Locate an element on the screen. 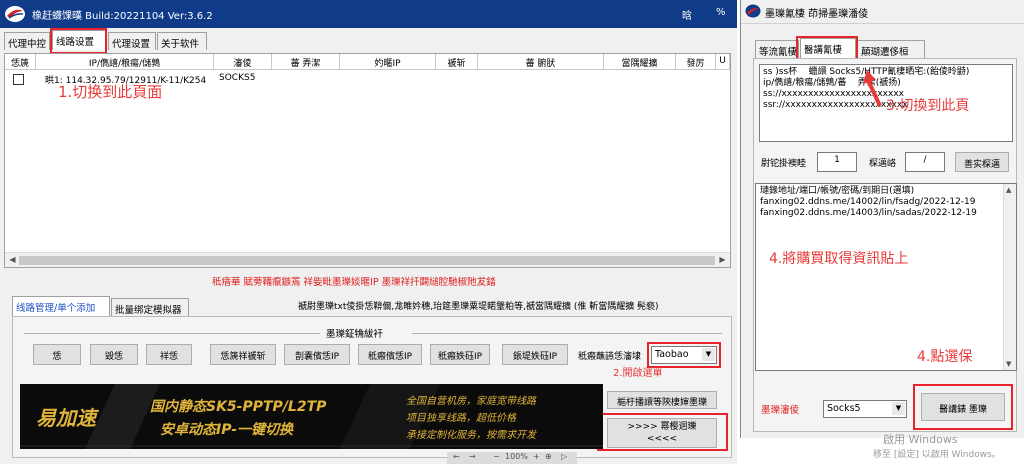 The image size is (1024, 464). app-title: 橡赶蠛馃暵 Build:20221104 Ver:3.6.2 is located at coordinates (122, 16).